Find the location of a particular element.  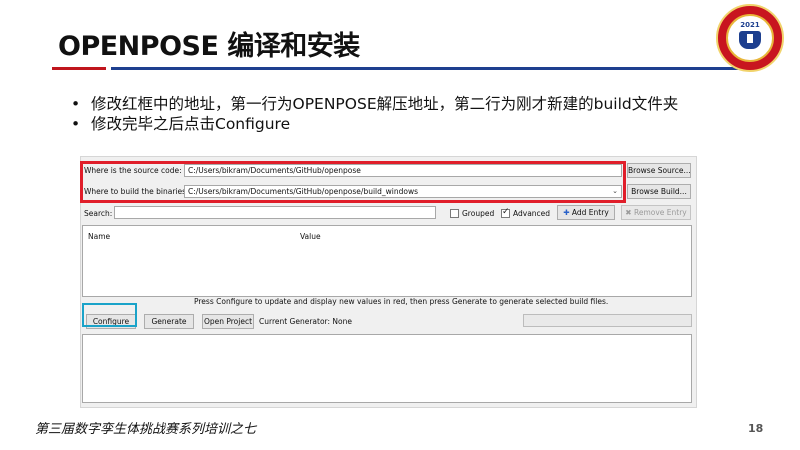

bullet-text: 修改完毕之后点击Configure is located at coordinates (191, 124).